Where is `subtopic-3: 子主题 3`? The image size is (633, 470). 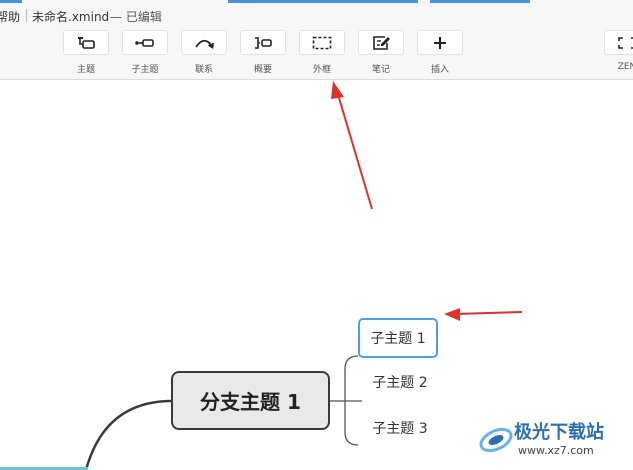
subtopic-3: 子主题 3 is located at coordinates (400, 428).